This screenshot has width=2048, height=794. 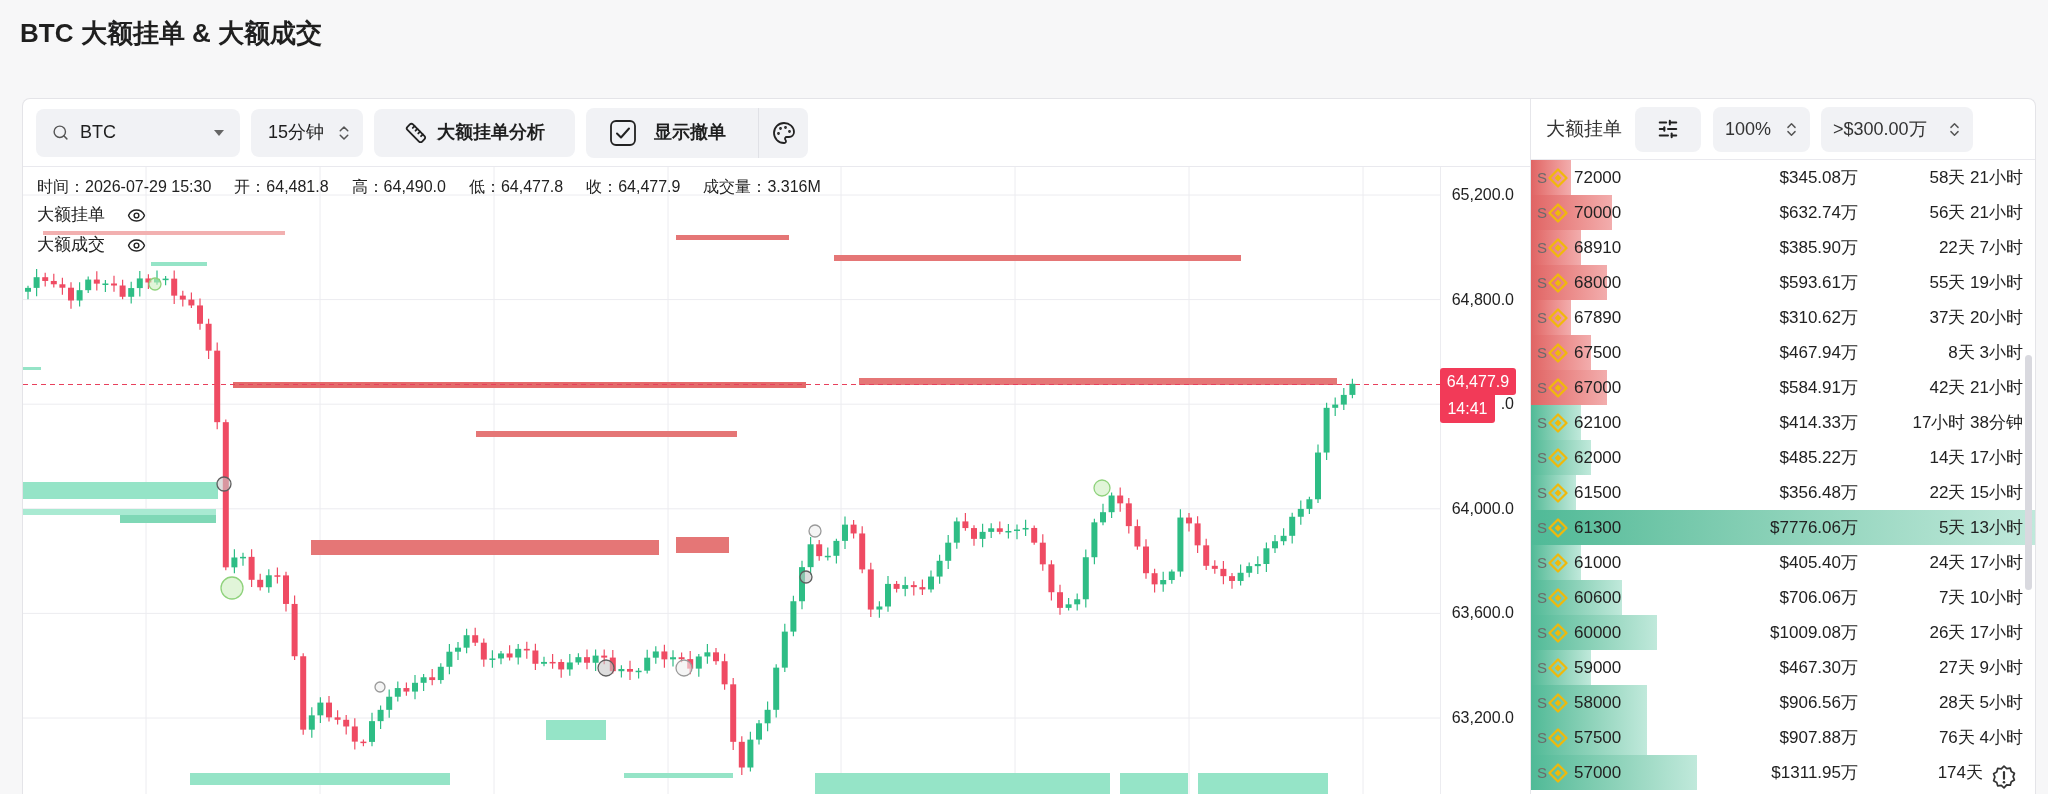 I want to click on palette-button, so click(x=783, y=132).